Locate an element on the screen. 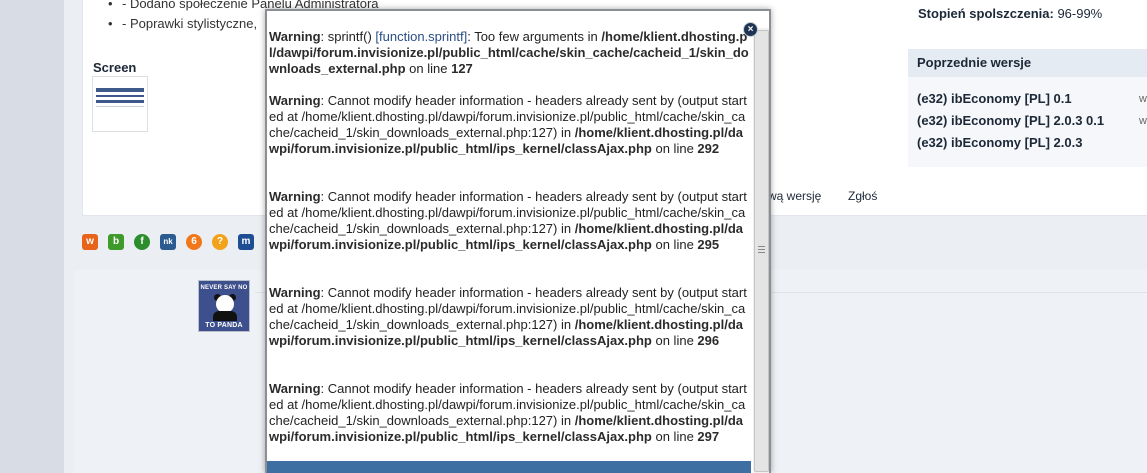 The image size is (1147, 473). sledzik-icon: ? is located at coordinates (220, 242).